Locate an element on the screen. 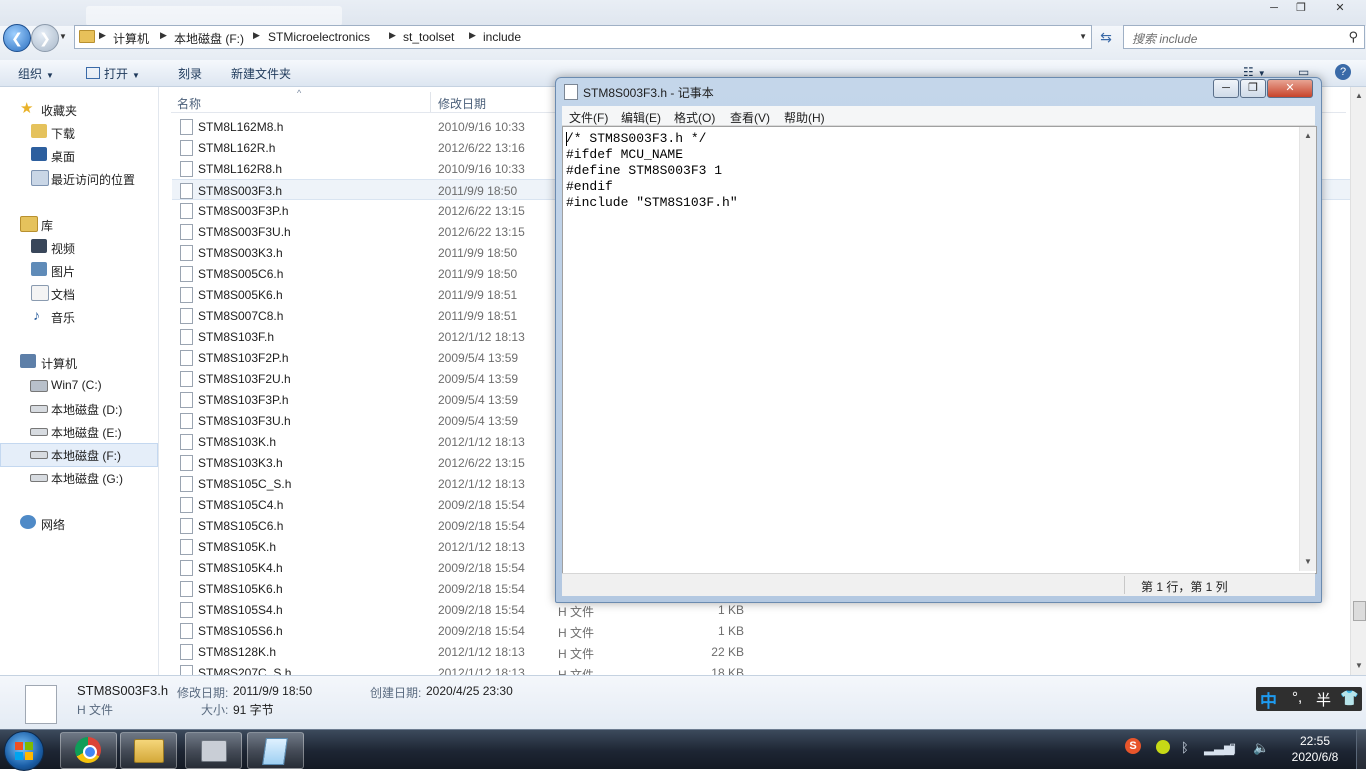 The image size is (1366, 771). close-button: ✕ is located at coordinates (1340, 8).